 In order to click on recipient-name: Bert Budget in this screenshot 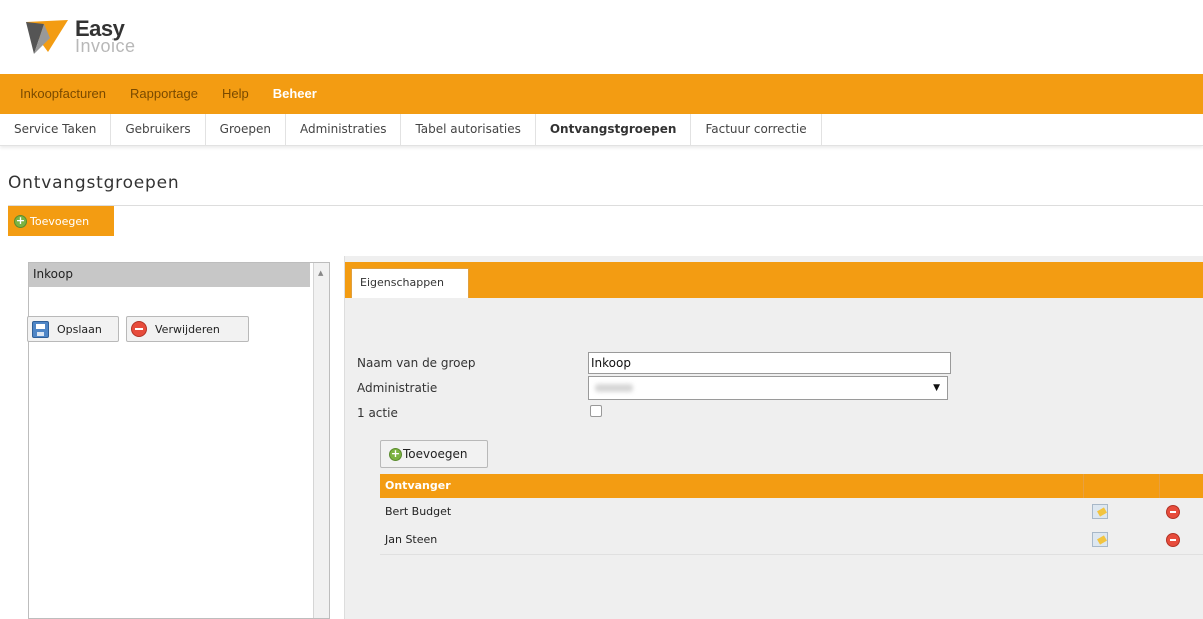, I will do `click(418, 511)`.